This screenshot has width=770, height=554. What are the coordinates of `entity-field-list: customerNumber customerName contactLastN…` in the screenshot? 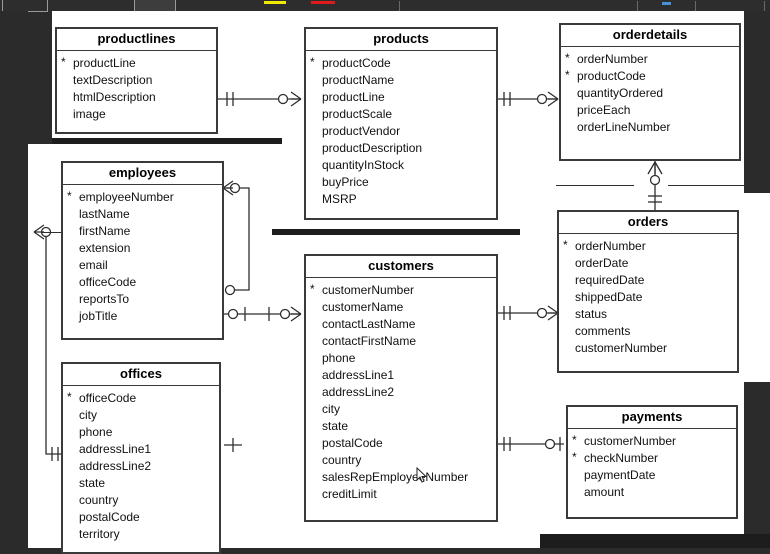 It's located at (401, 393).